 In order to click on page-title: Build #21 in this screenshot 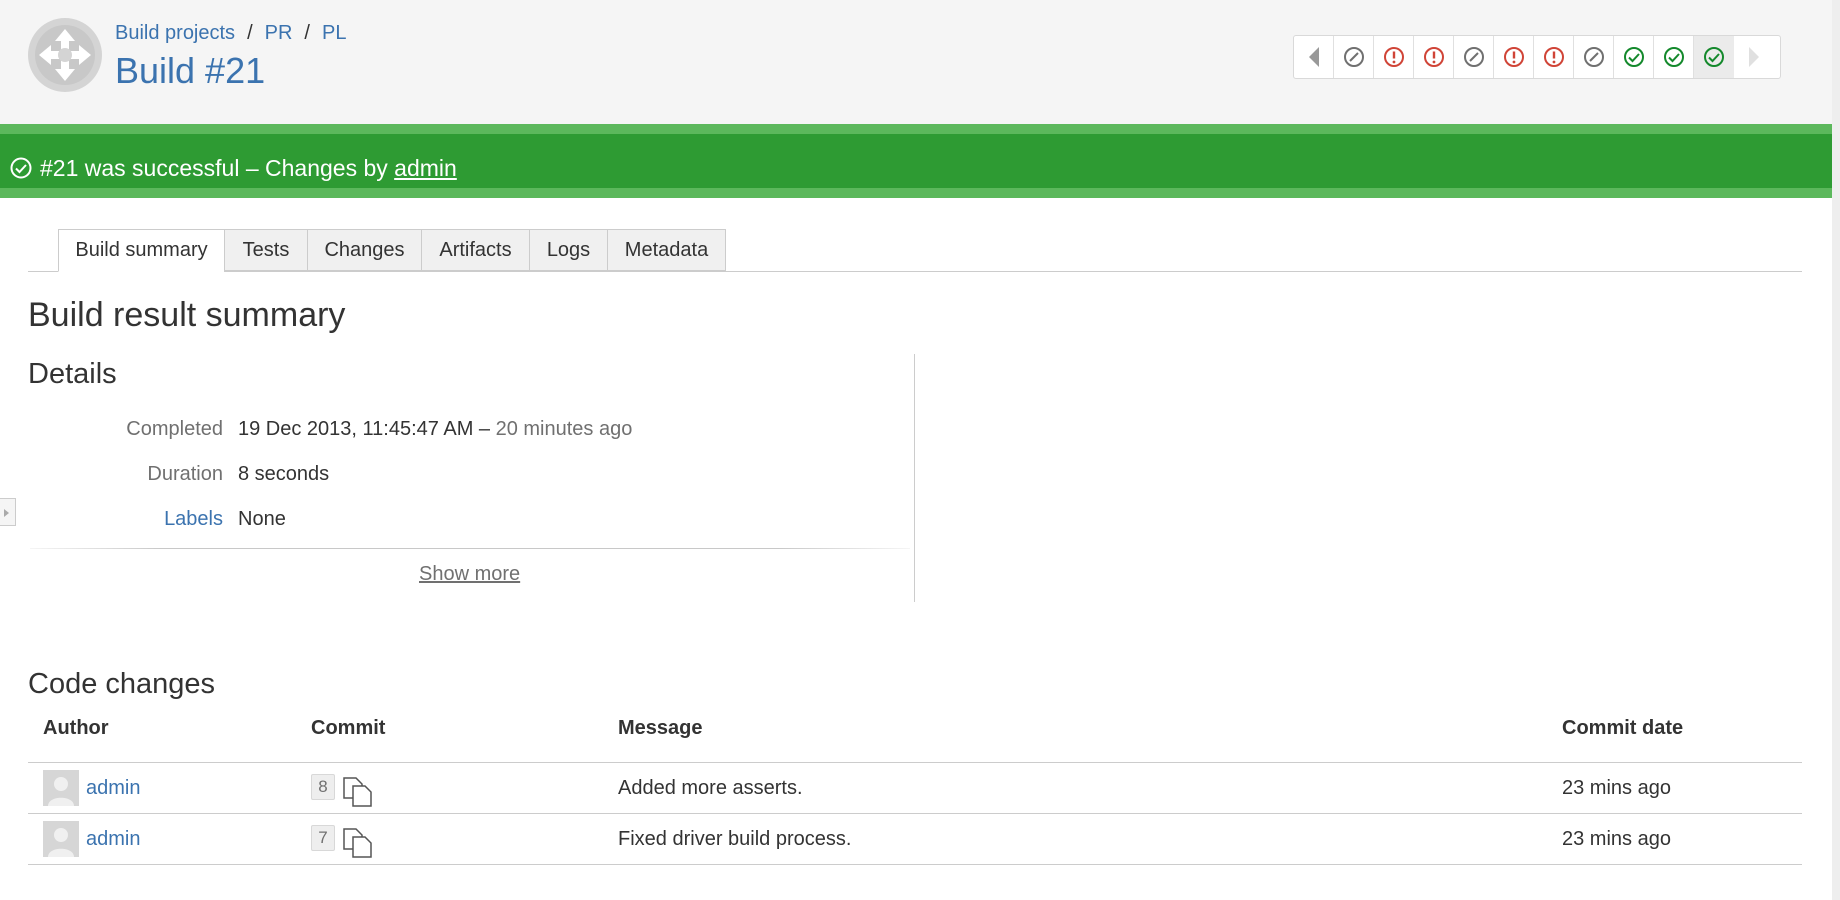, I will do `click(190, 70)`.